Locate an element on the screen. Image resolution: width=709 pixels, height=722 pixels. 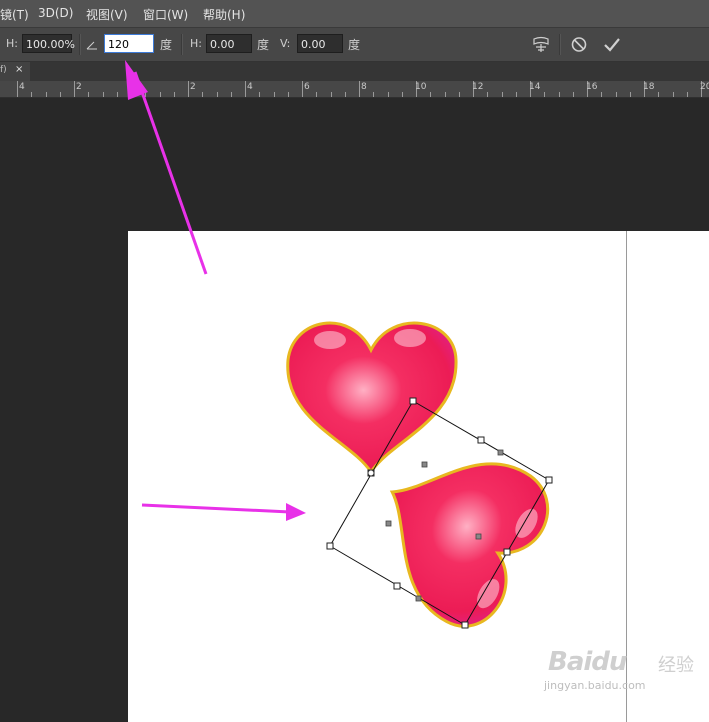
annotation-arrow-up is located at coordinates (166, 167).